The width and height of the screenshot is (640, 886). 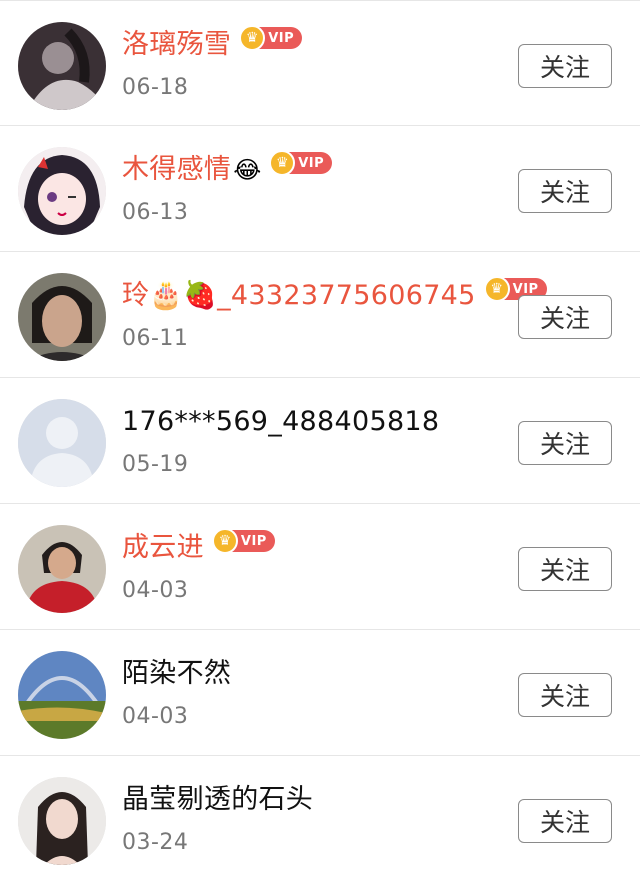 I want to click on name-line: 176***569_488405818, so click(x=280, y=422).